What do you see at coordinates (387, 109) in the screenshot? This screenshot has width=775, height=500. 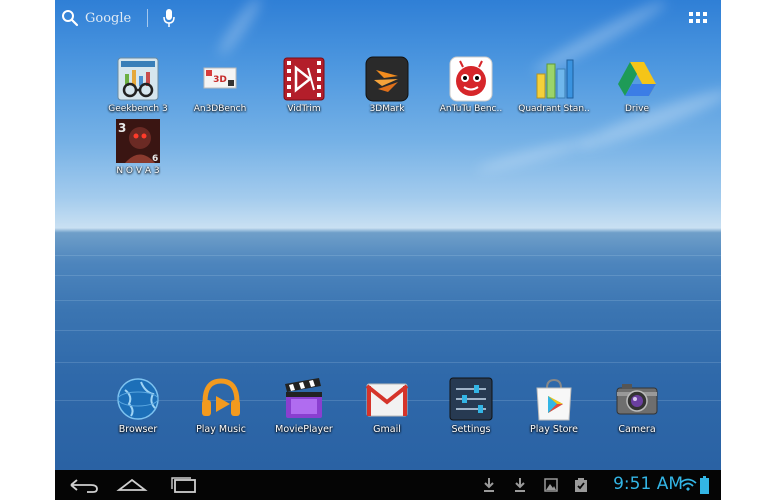 I see `app-label: 3DMark` at bounding box center [387, 109].